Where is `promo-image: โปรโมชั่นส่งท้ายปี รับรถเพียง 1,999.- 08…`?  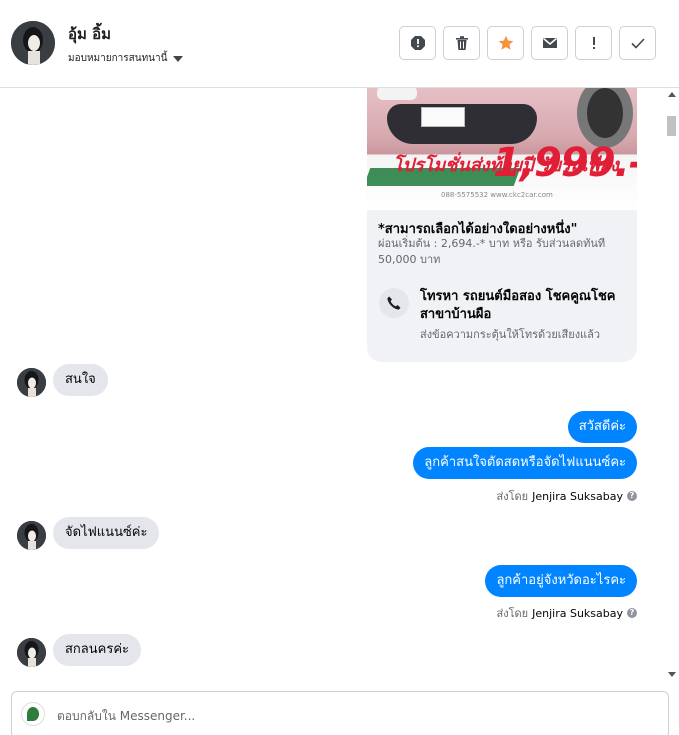 promo-image: โปรโมชั่นส่งท้ายปี รับรถเพียง 1,999.- 08… is located at coordinates (502, 149).